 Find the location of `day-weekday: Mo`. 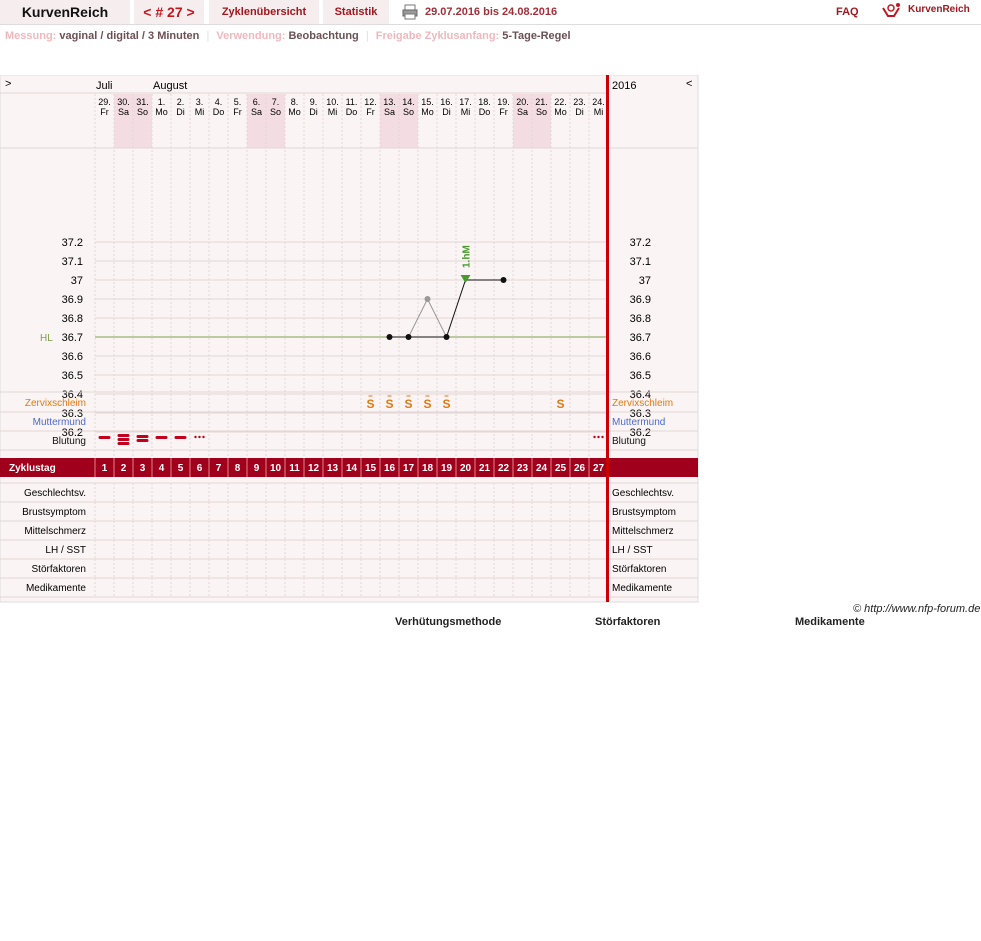

day-weekday: Mo is located at coordinates (560, 112).